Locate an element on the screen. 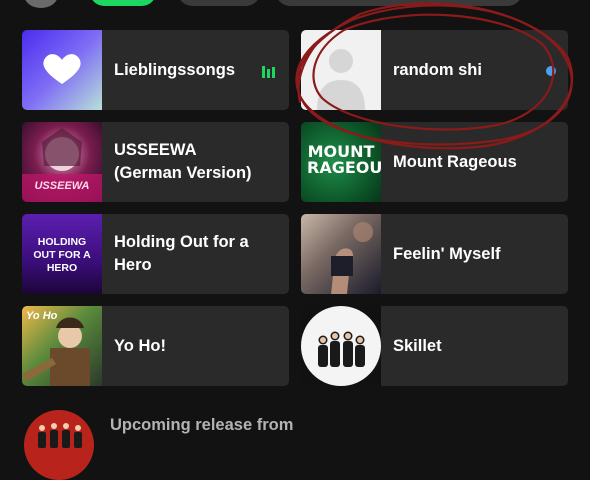 The image size is (590, 480). feelin-myself-cover-image is located at coordinates (341, 254).